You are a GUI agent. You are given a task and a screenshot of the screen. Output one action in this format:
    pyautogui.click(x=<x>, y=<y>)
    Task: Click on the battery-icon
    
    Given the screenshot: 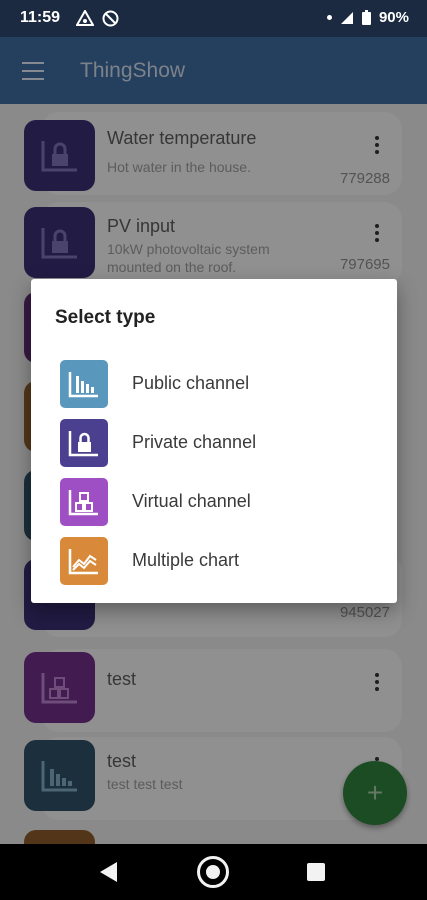 What is the action you would take?
    pyautogui.click(x=366, y=17)
    